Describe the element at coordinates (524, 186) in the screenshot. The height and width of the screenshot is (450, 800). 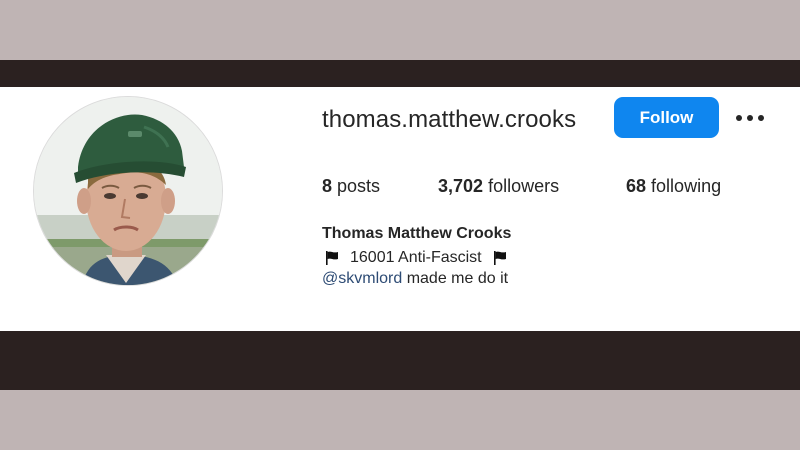
I see `followers-count-label: followers` at that location.